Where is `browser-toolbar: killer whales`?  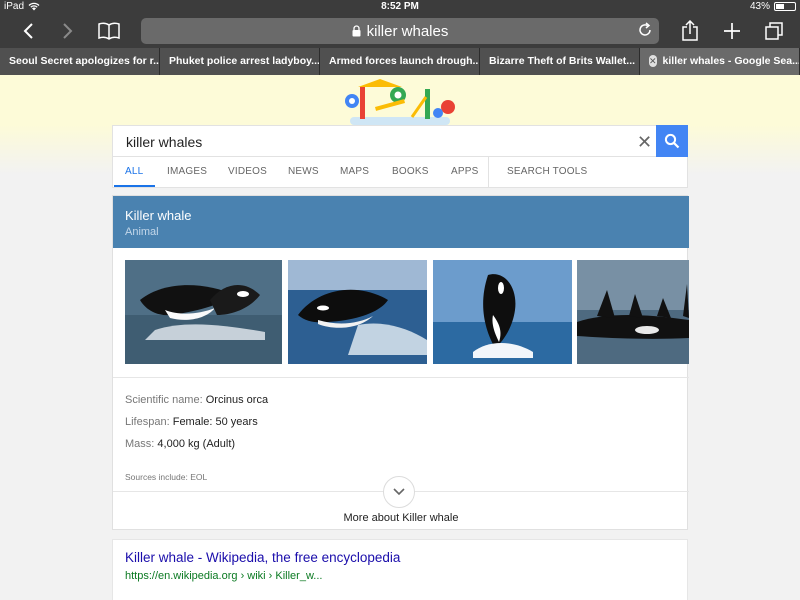 browser-toolbar: killer whales is located at coordinates (400, 31).